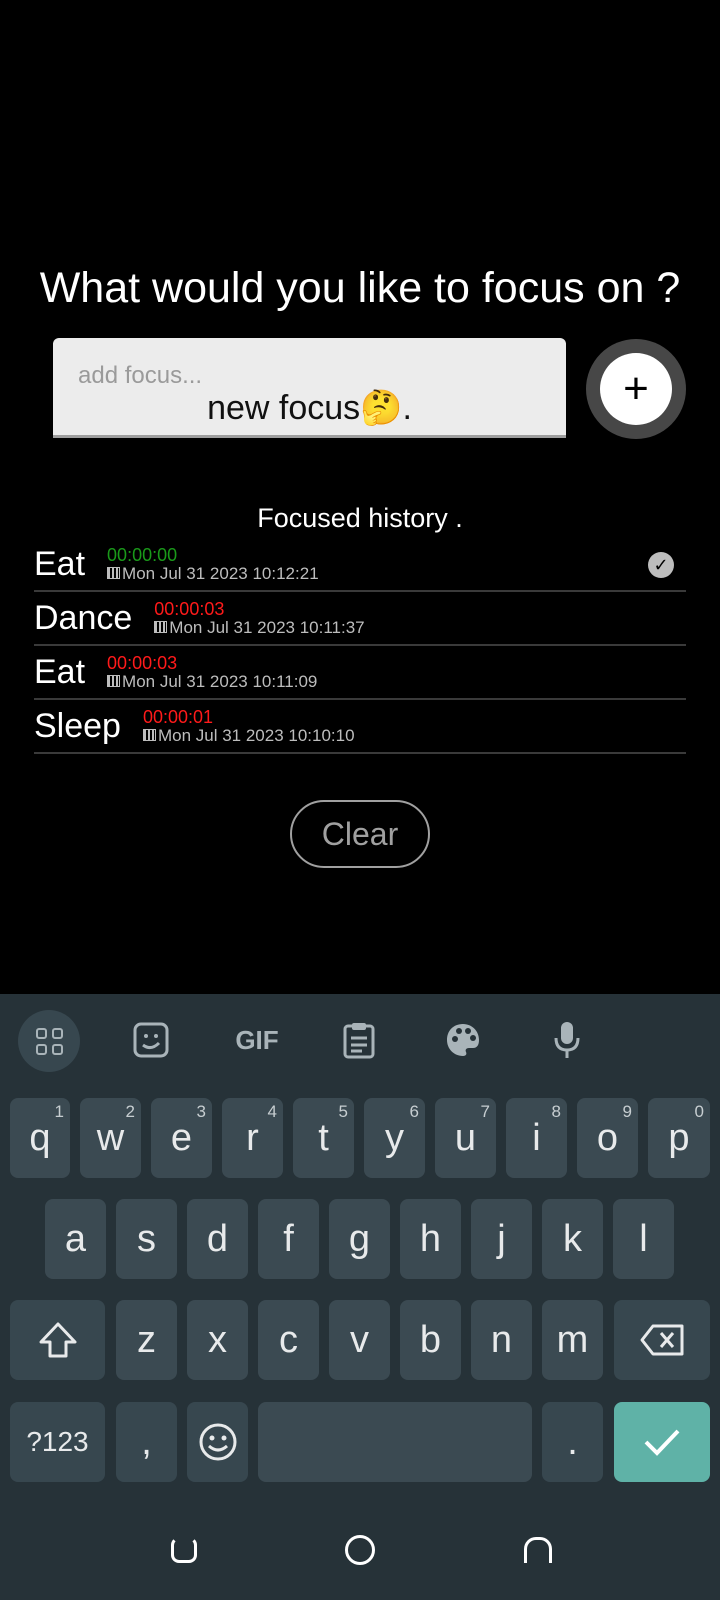 Image resolution: width=720 pixels, height=1600 pixels. What do you see at coordinates (359, 1340) in the screenshot?
I see `key-v: v` at bounding box center [359, 1340].